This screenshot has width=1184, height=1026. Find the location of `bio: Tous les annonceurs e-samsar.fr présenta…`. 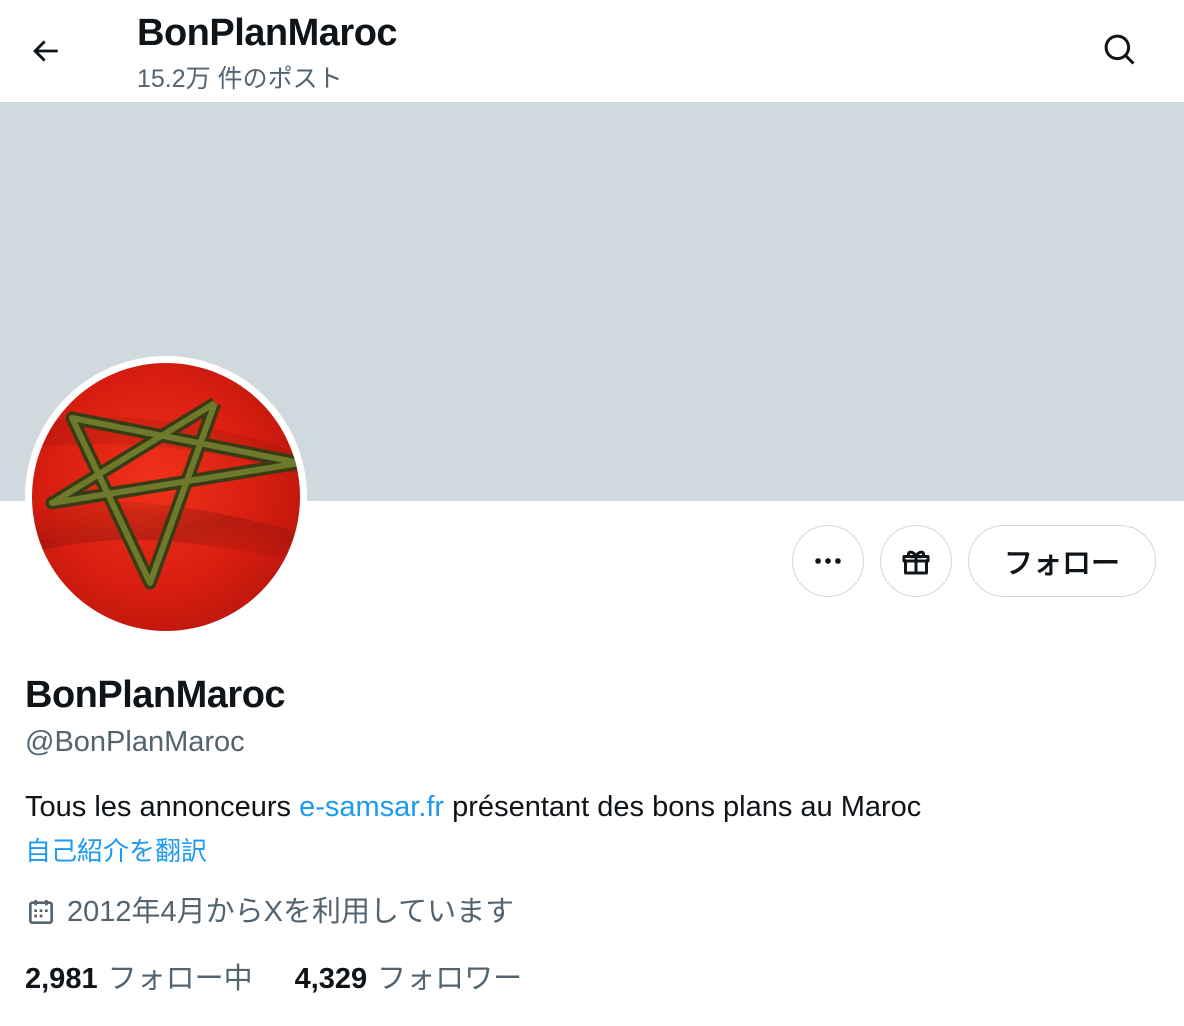

bio: Tous les annonceurs e-samsar.fr présenta… is located at coordinates (473, 807).